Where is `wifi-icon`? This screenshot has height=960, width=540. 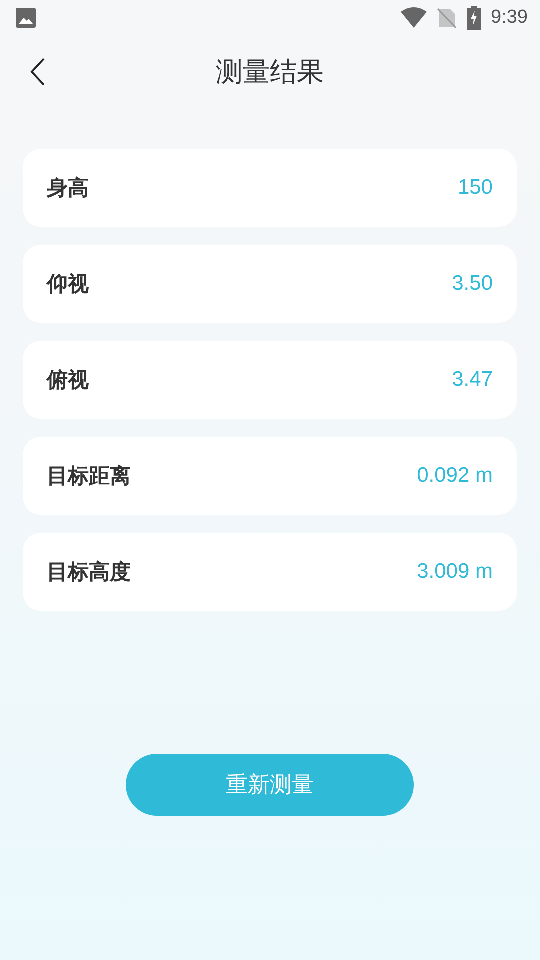
wifi-icon is located at coordinates (414, 18).